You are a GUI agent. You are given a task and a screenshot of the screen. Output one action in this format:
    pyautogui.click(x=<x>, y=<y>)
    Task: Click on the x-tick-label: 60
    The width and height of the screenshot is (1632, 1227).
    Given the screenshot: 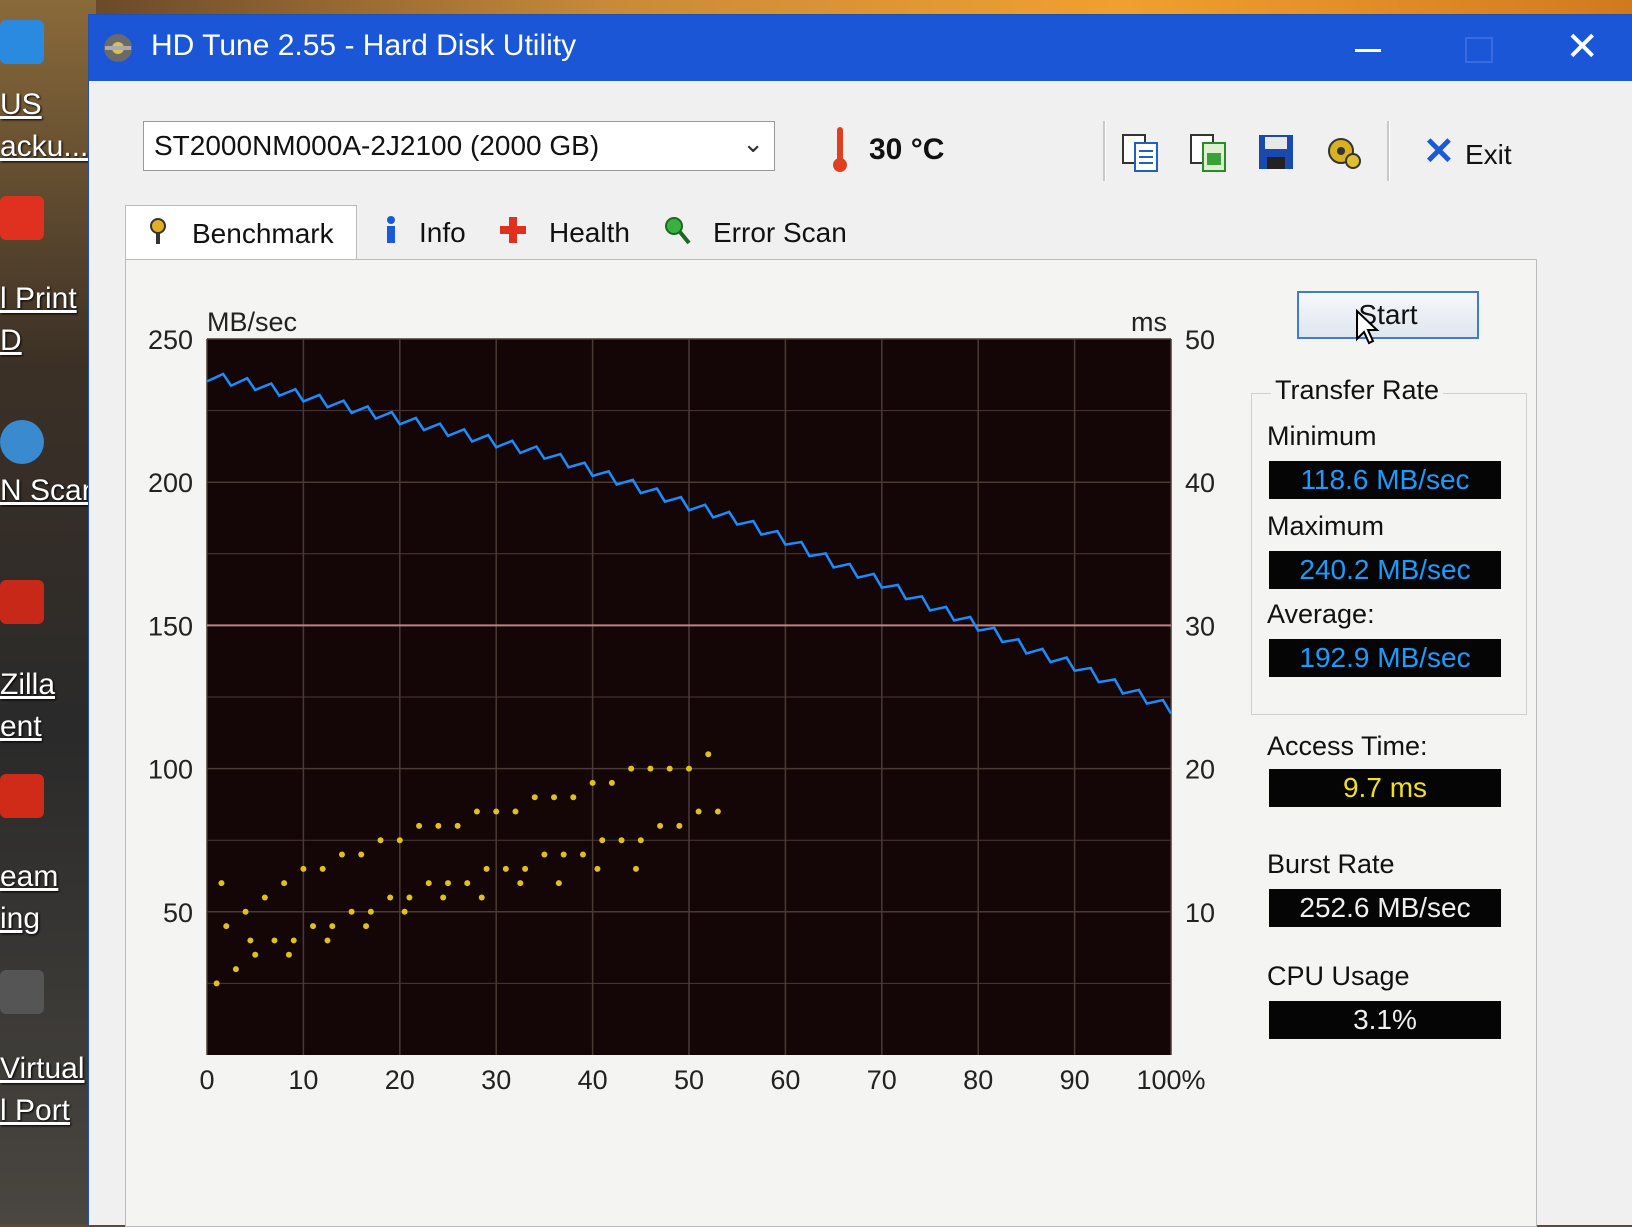 What is the action you would take?
    pyautogui.click(x=785, y=1080)
    